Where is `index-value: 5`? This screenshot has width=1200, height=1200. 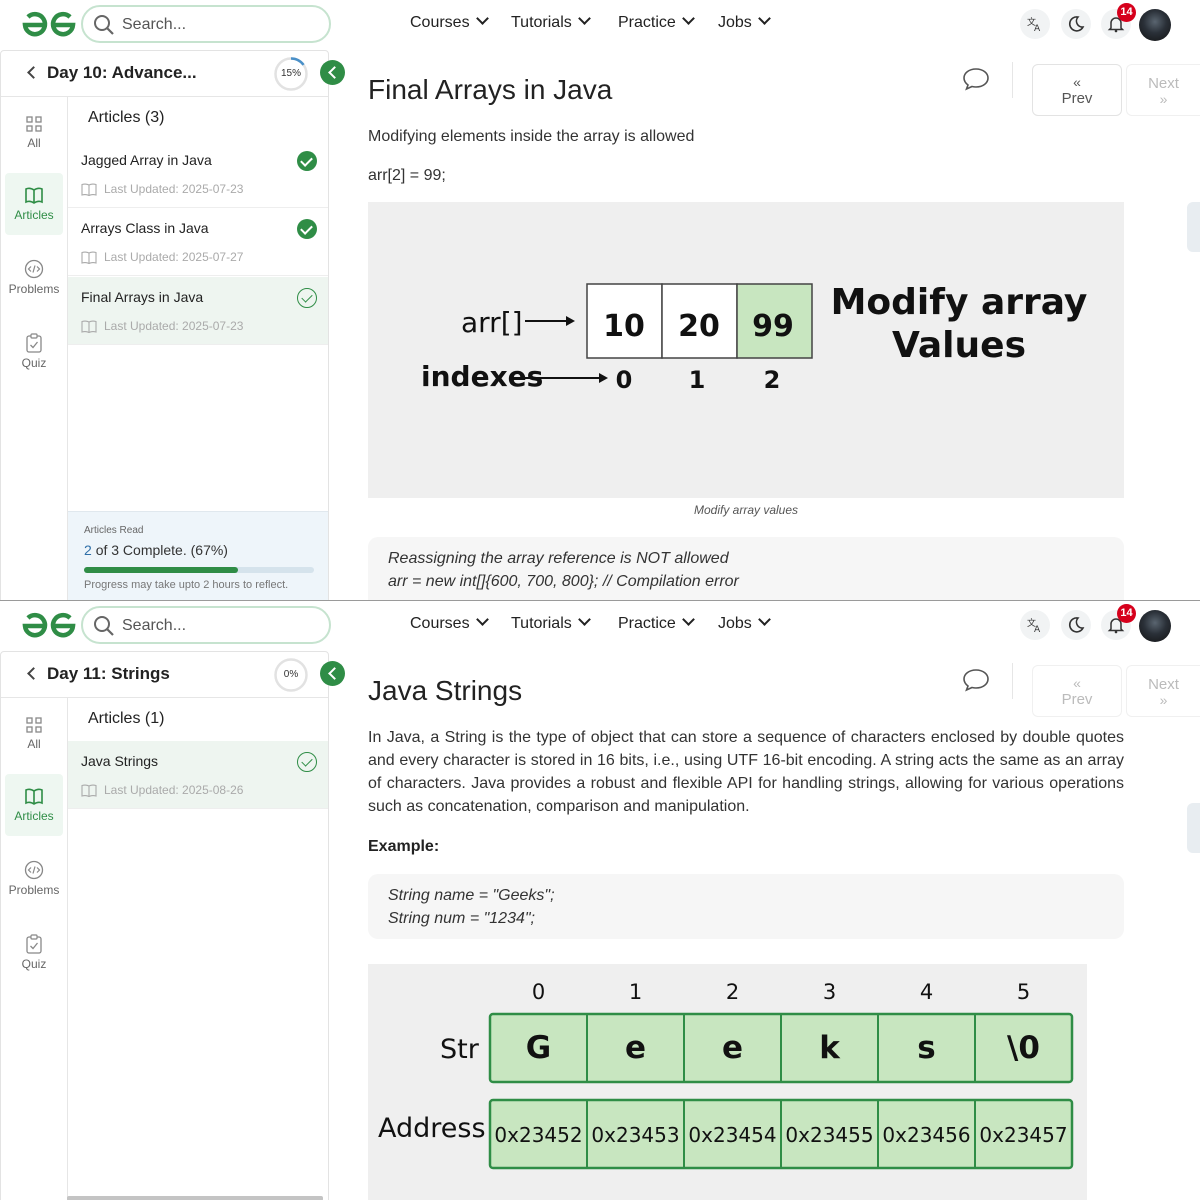 index-value: 5 is located at coordinates (1023, 992).